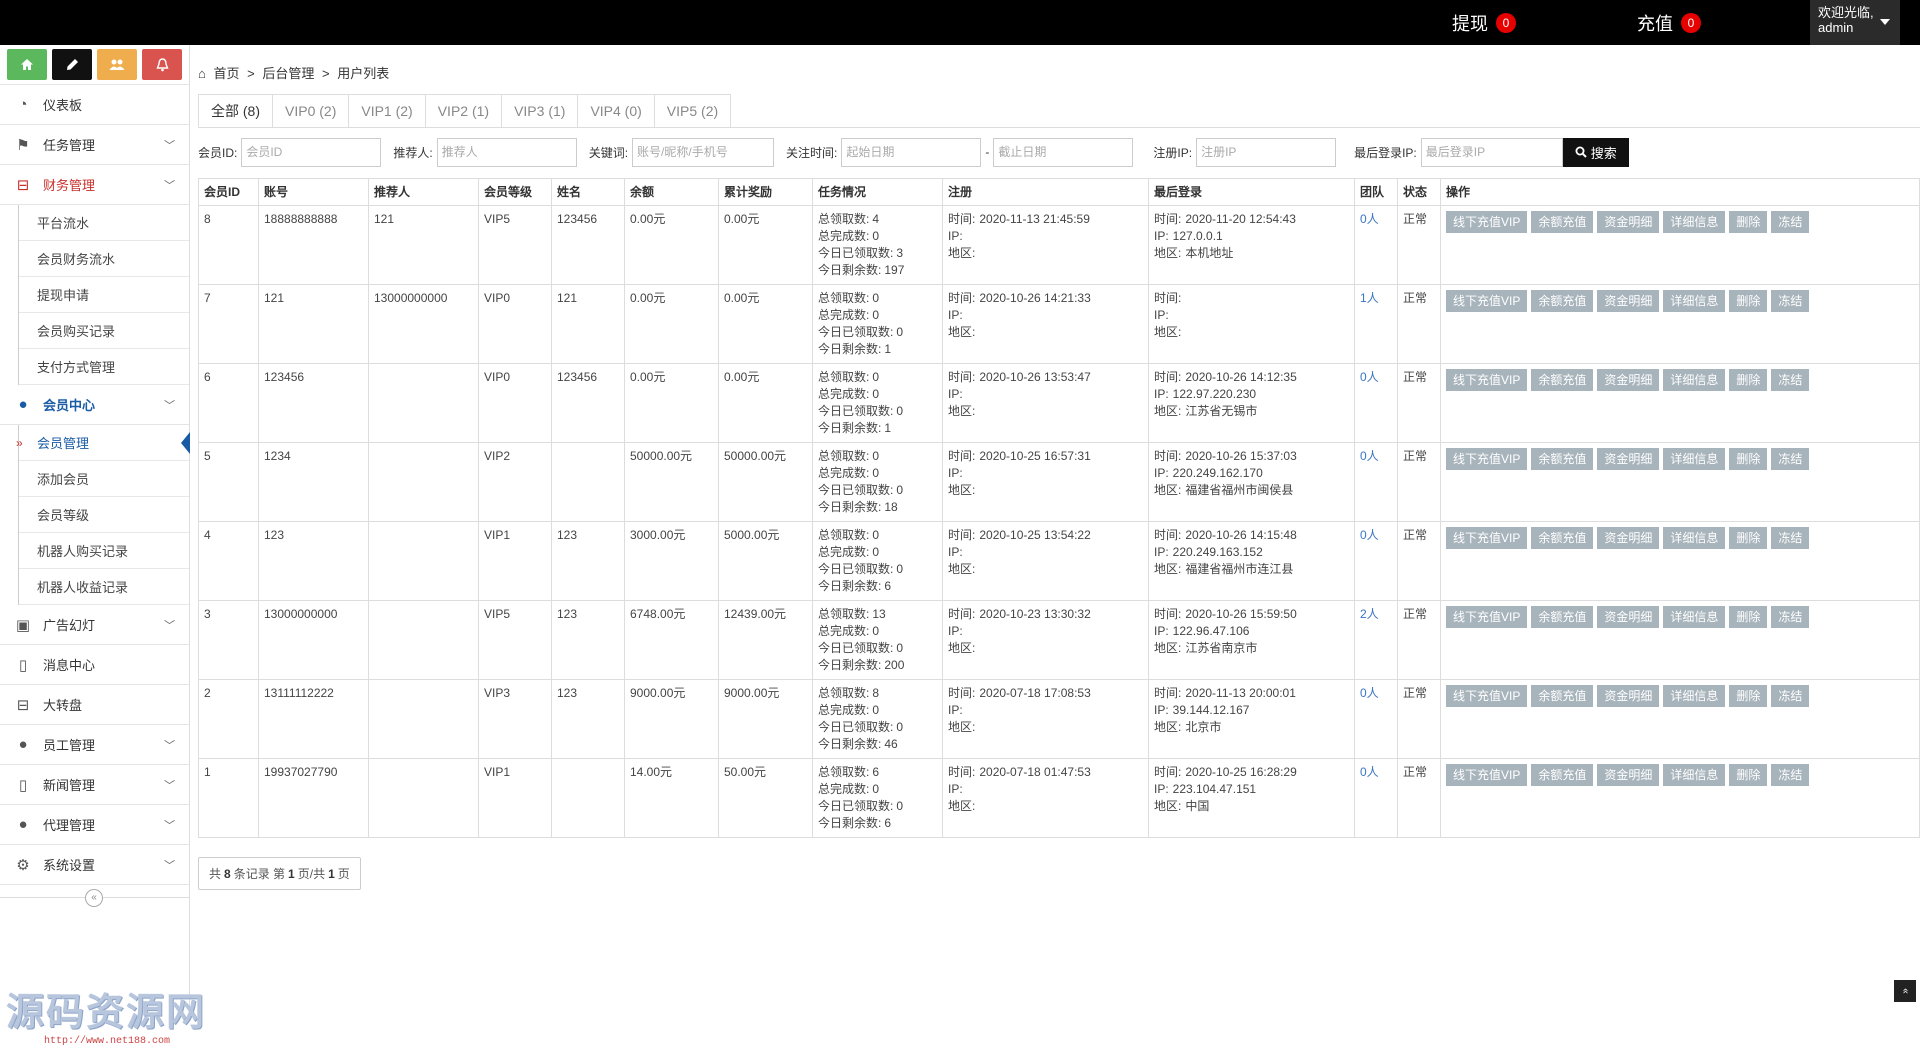 The width and height of the screenshot is (1920, 1047). Describe the element at coordinates (1595, 152) in the screenshot. I see `search-button: 搜索` at that location.